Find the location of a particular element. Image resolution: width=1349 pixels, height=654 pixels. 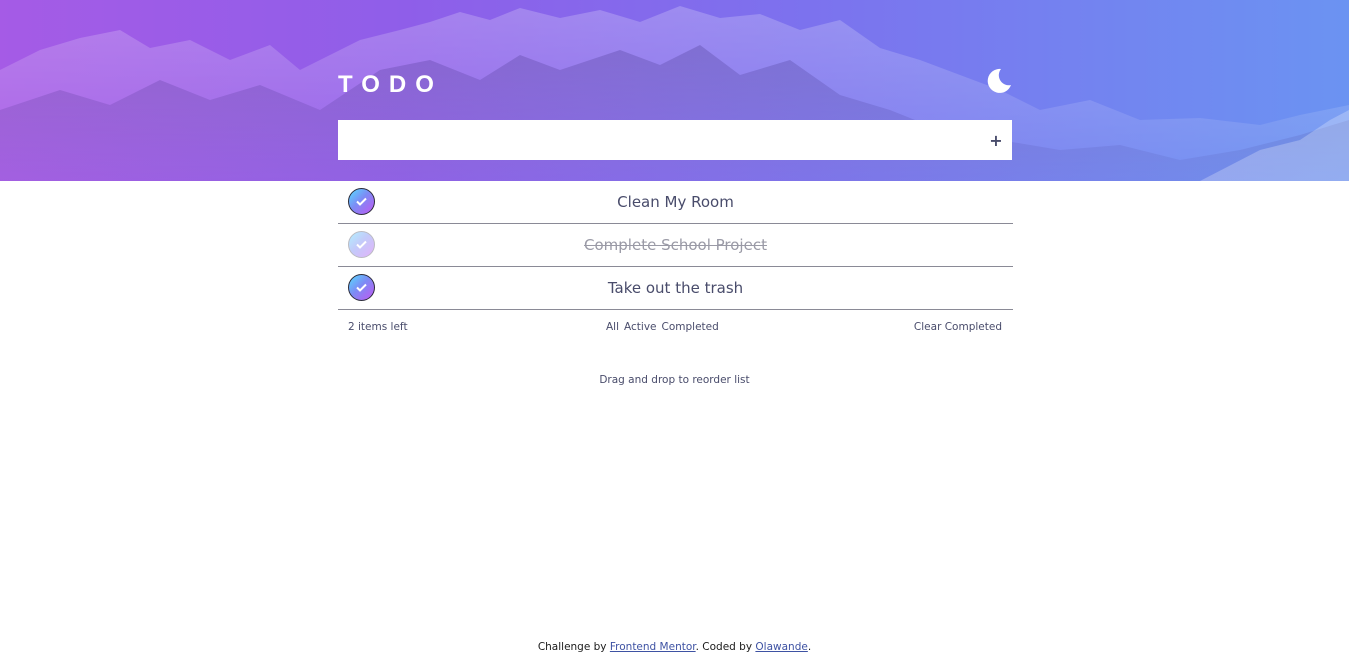

author-link: Olawande is located at coordinates (781, 647).